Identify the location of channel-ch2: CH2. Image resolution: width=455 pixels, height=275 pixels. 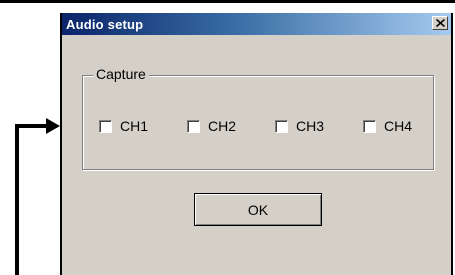
(231, 126).